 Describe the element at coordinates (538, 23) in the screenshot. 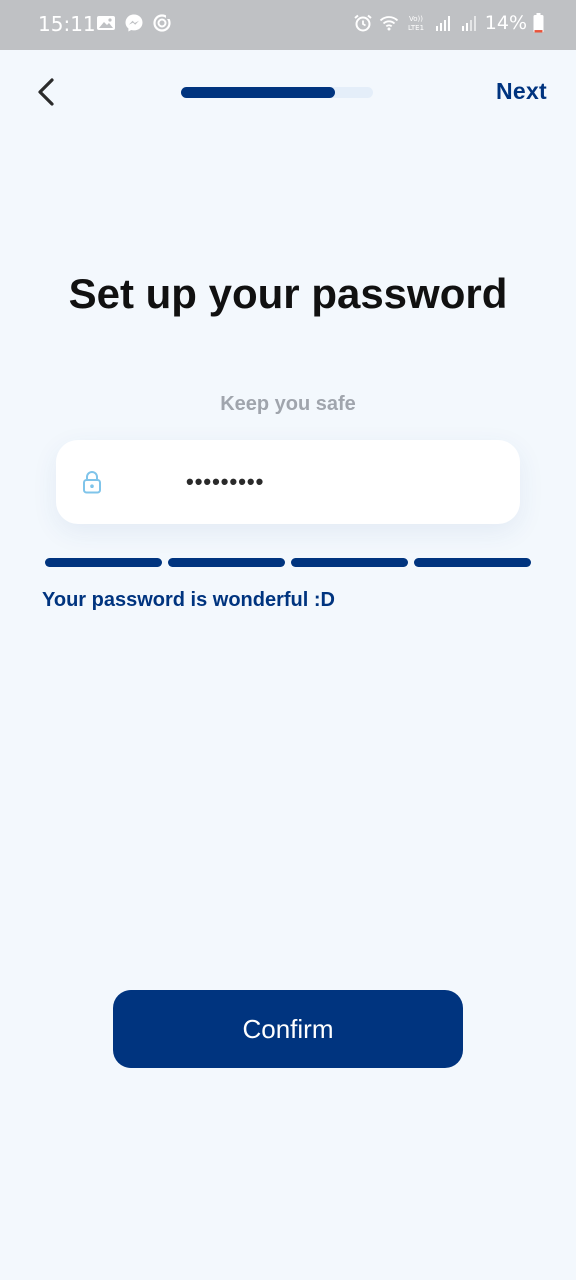

I see `battery-icon` at that location.